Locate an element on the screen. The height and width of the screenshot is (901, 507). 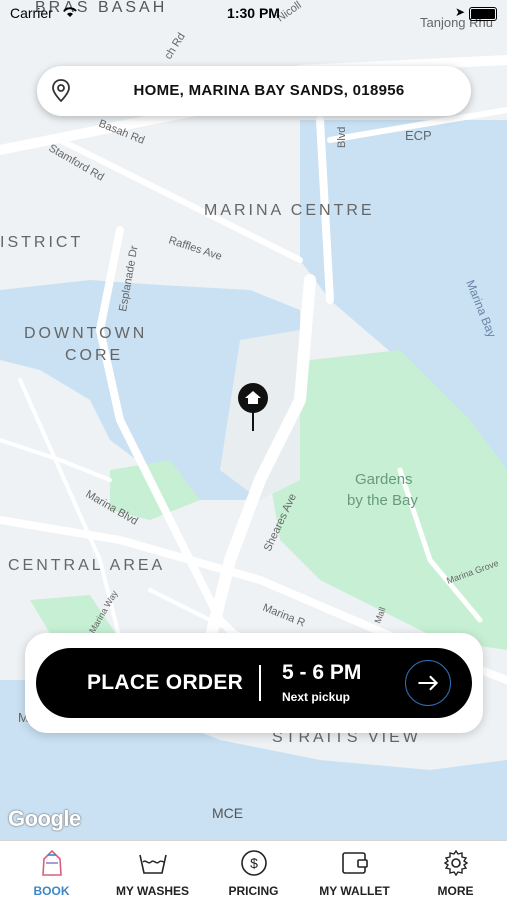
book-icon is located at coordinates (52, 862).